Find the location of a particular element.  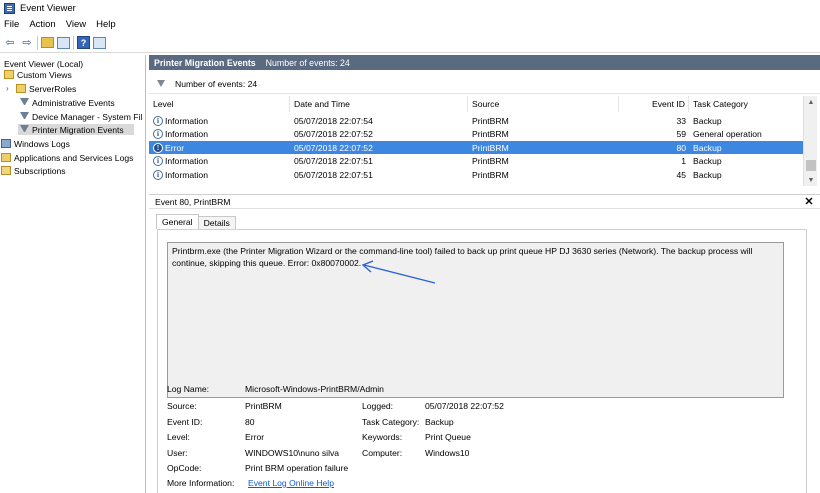

log-name-label: Log Name: is located at coordinates (188, 389).